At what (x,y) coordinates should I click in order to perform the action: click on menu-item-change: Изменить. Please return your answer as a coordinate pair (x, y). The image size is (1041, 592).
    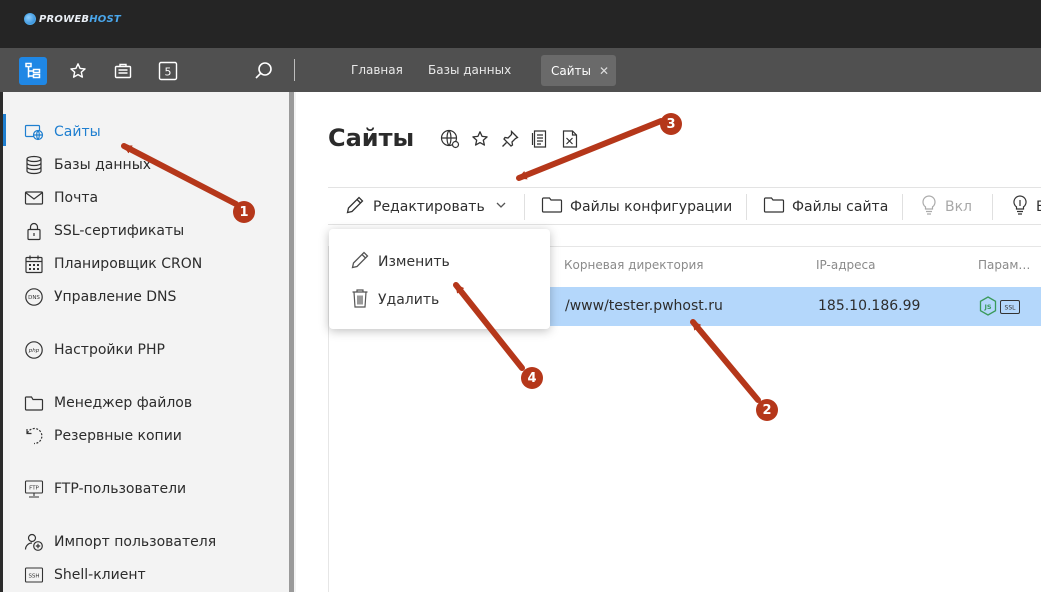
    Looking at the image, I should click on (399, 262).